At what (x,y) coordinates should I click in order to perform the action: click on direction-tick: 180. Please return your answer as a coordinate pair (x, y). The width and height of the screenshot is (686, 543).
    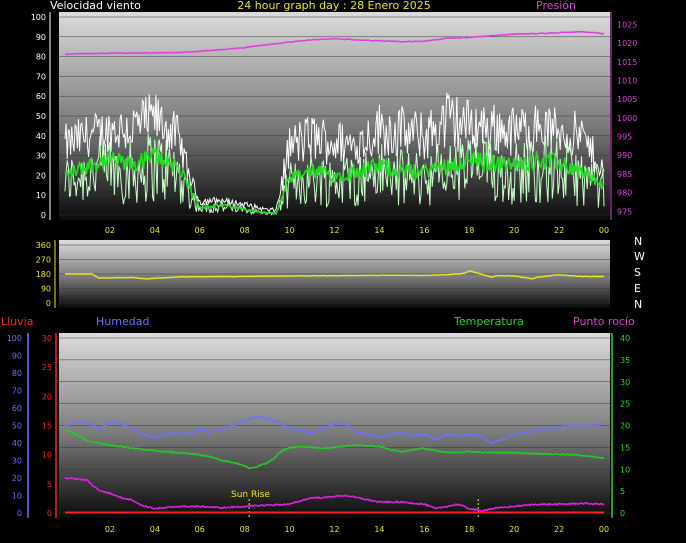
    Looking at the image, I should click on (43, 274).